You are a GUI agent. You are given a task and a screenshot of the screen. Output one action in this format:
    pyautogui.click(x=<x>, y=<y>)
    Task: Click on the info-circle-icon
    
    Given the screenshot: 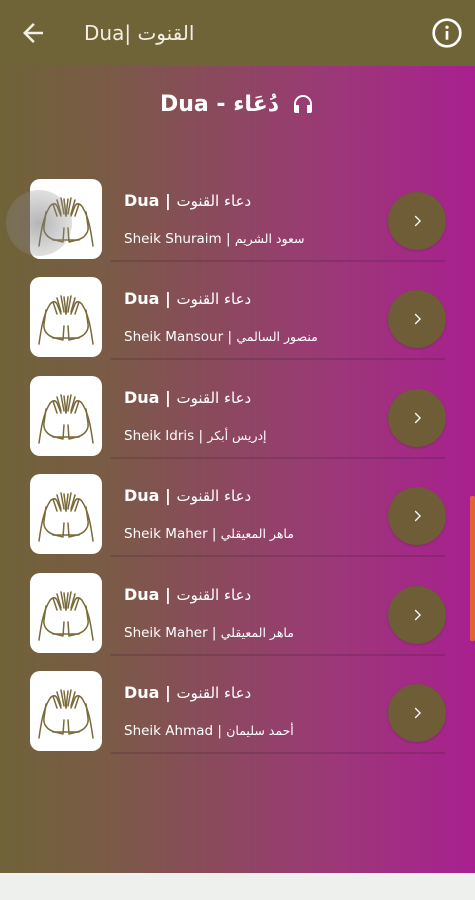 What is the action you would take?
    pyautogui.click(x=447, y=33)
    